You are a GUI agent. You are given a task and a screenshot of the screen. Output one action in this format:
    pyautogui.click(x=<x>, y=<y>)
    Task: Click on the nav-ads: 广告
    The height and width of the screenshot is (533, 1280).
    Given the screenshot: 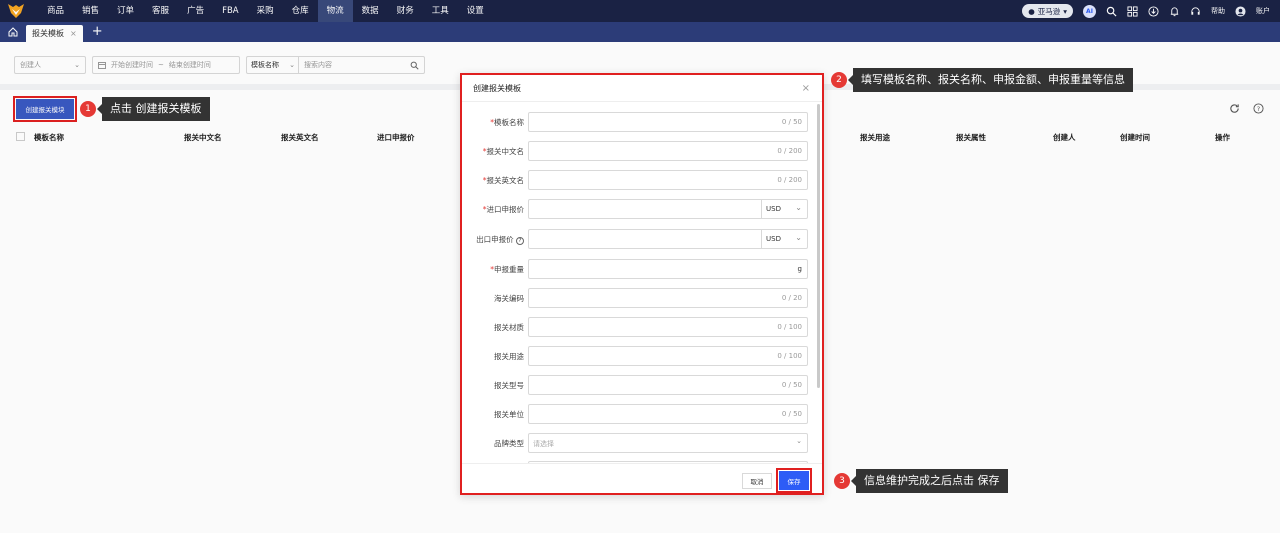 What is the action you would take?
    pyautogui.click(x=195, y=11)
    